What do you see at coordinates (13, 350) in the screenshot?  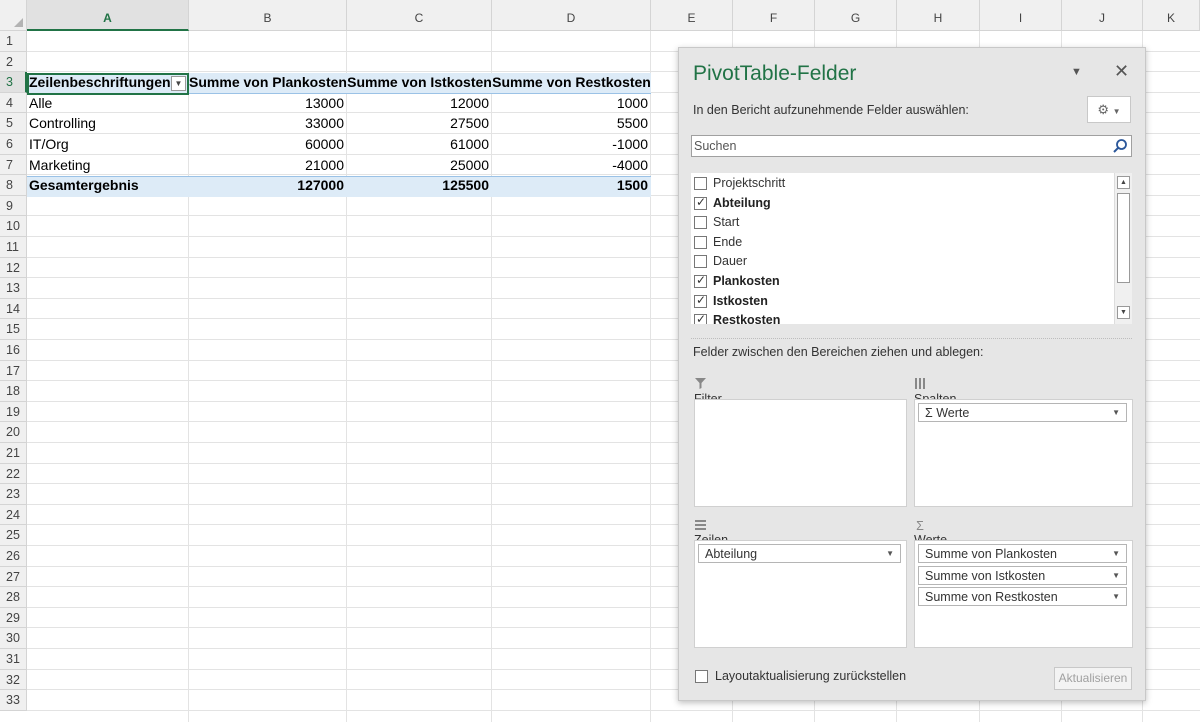 I see `row-header-16: 16` at bounding box center [13, 350].